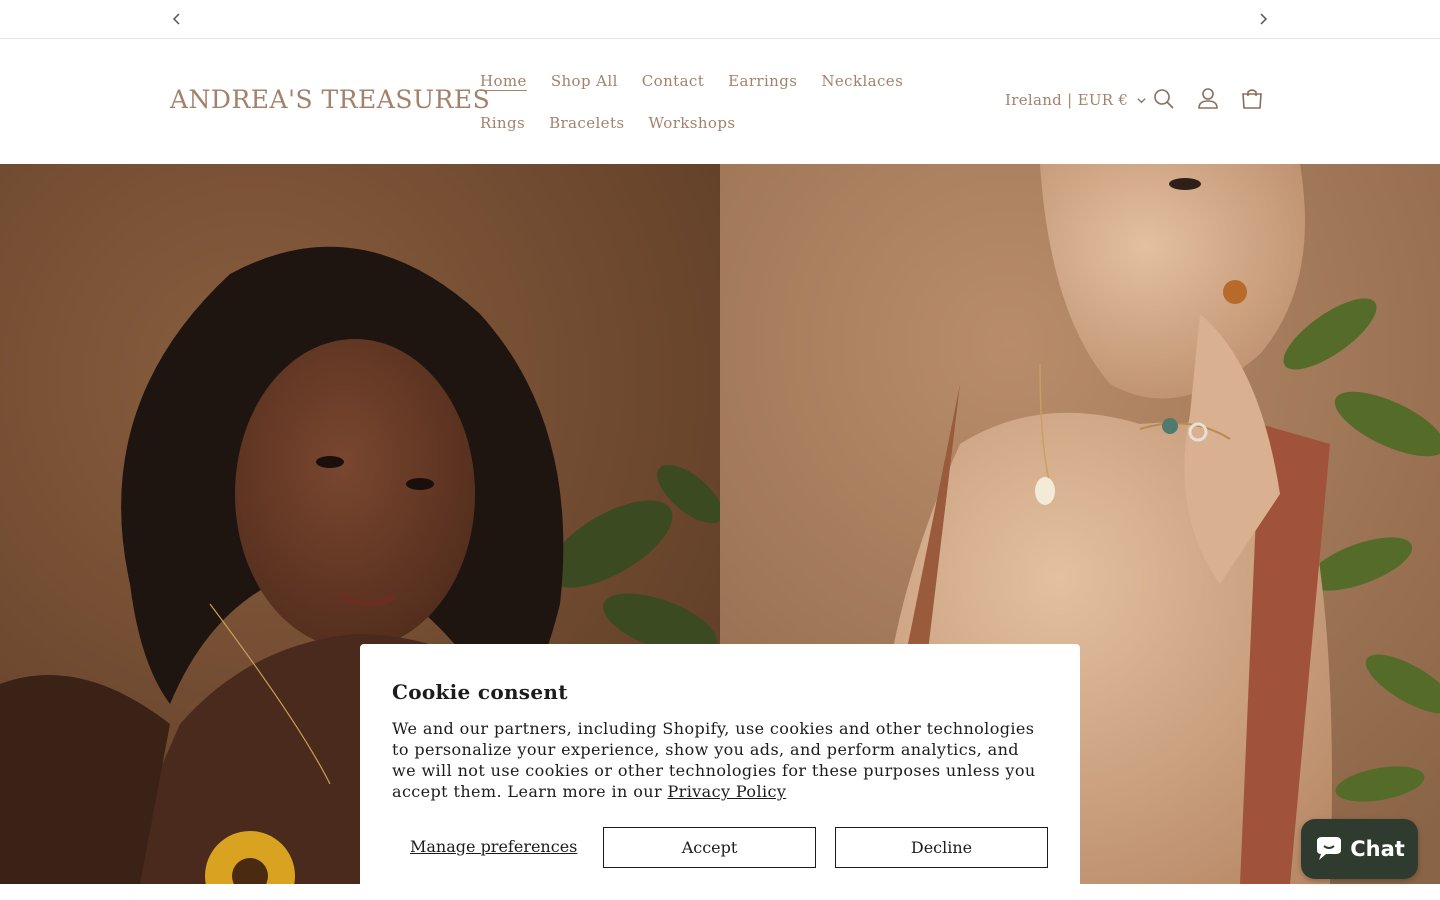 The image size is (1440, 900). Describe the element at coordinates (480, 692) in the screenshot. I see `cookie-title: Cookie consent` at that location.